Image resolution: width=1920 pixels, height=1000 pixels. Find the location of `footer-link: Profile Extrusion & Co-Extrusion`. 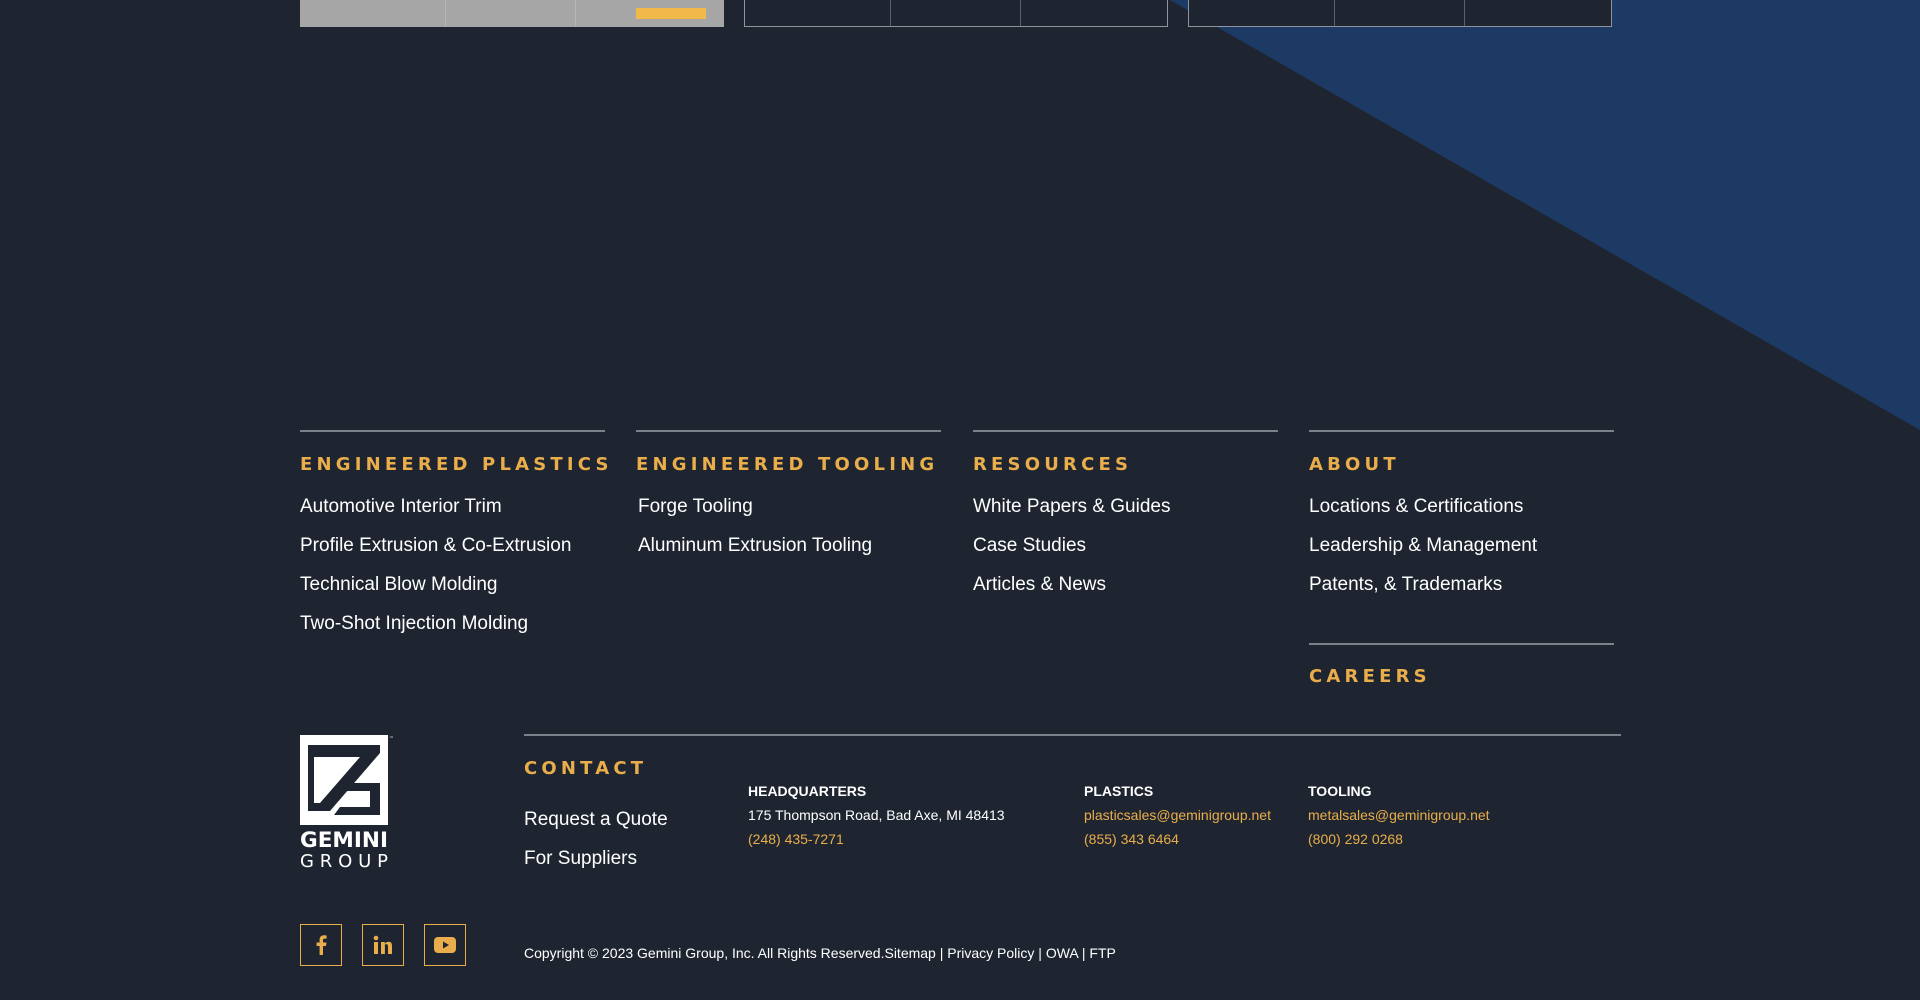

footer-link: Profile Extrusion & Co-Extrusion is located at coordinates (452, 553).